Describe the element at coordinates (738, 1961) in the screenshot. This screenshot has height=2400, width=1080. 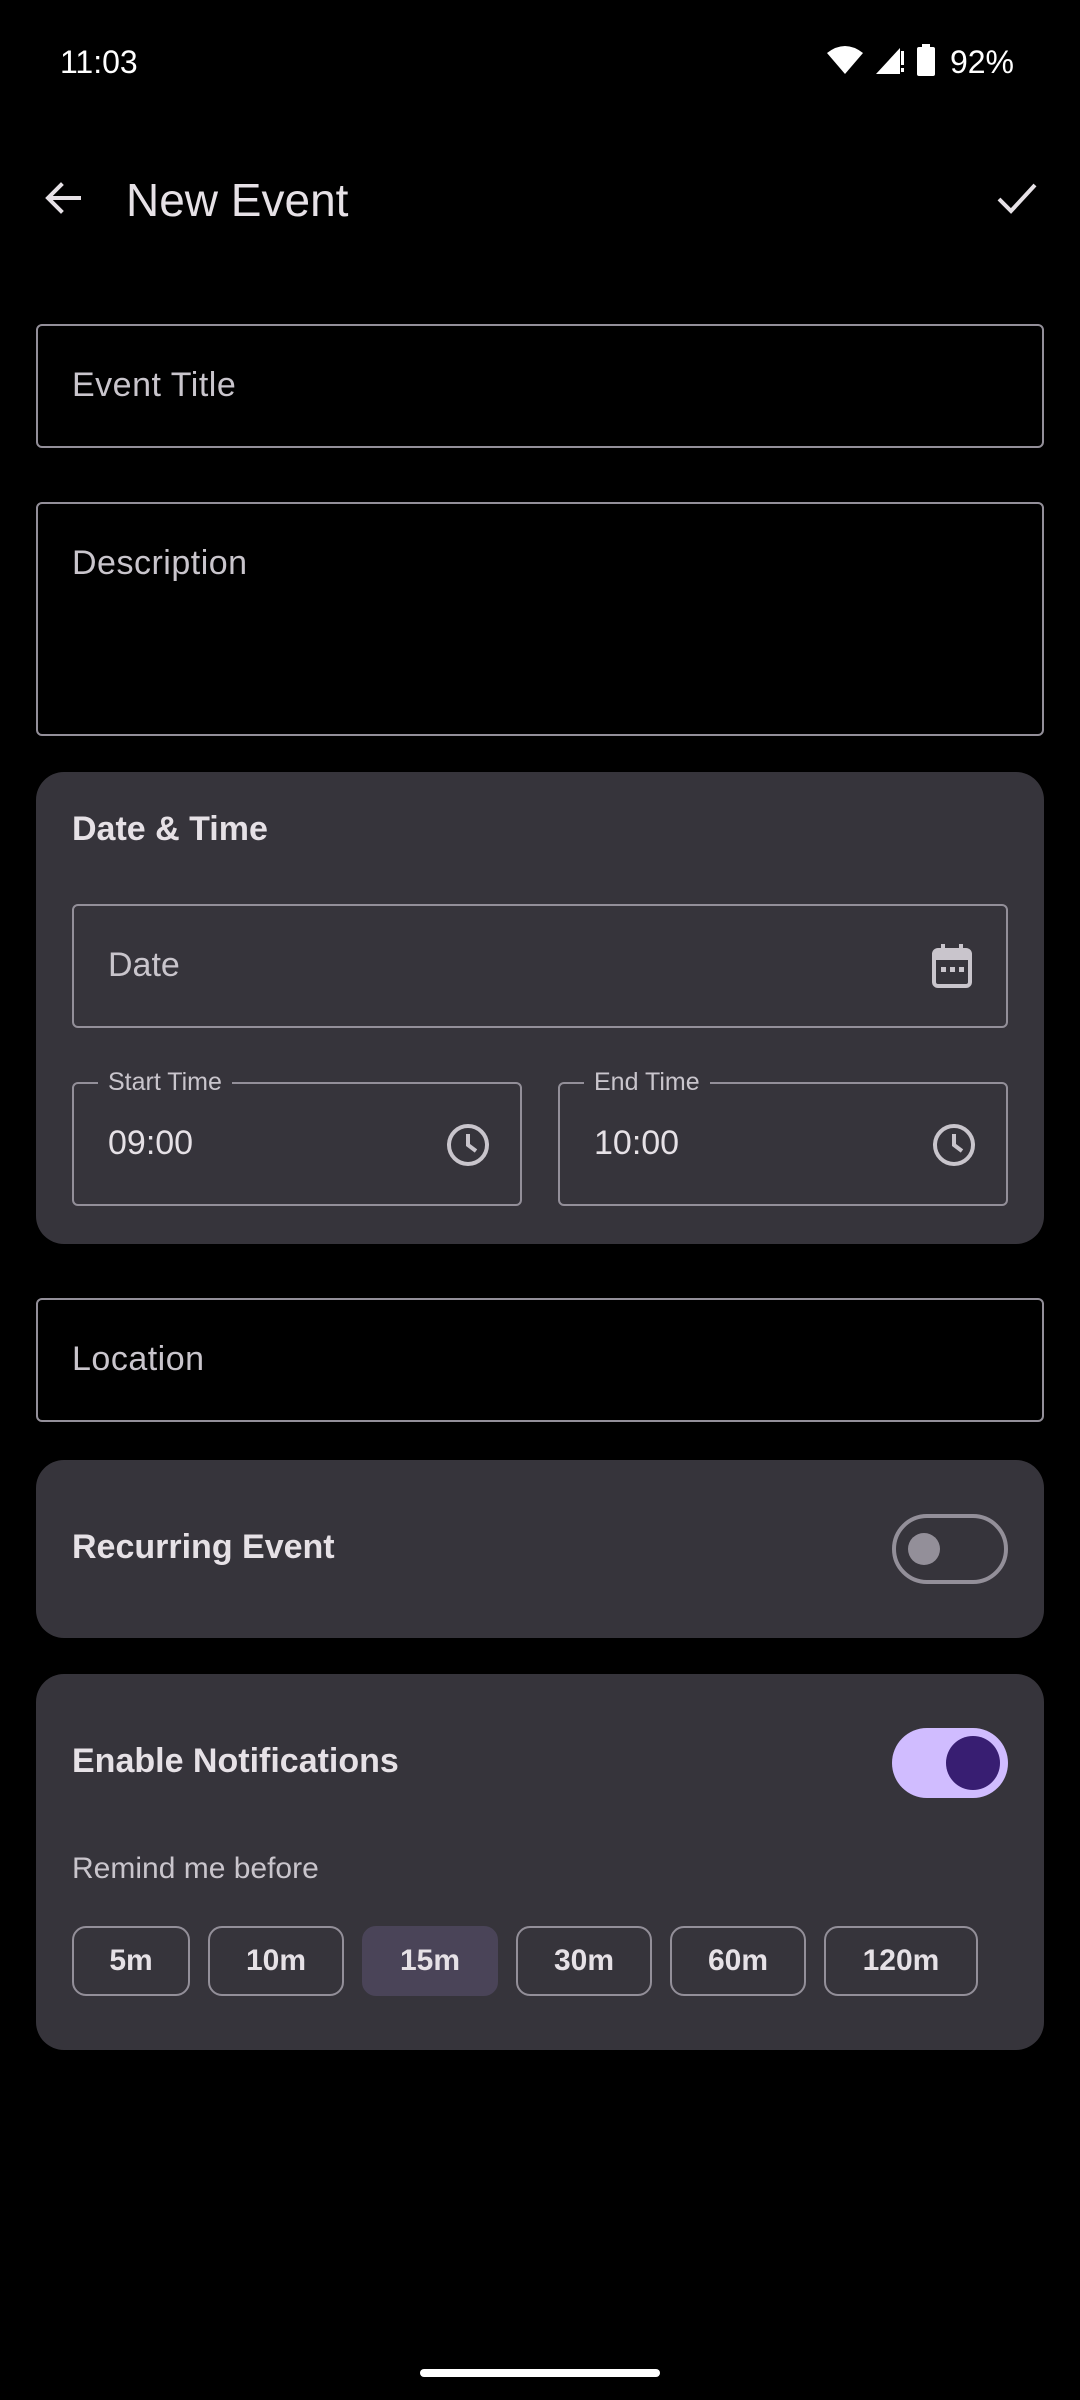
I see `reminder-chip-60m: 60m` at that location.